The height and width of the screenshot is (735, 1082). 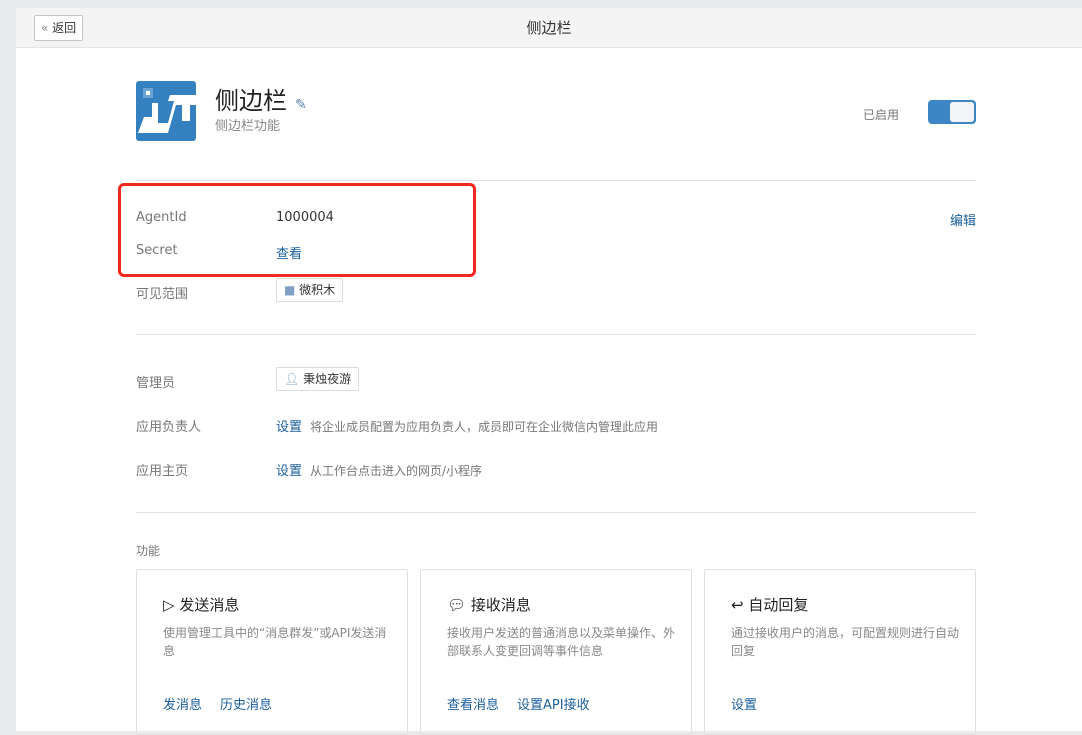 What do you see at coordinates (744, 705) in the screenshot?
I see `autoreply-set-link: 设置` at bounding box center [744, 705].